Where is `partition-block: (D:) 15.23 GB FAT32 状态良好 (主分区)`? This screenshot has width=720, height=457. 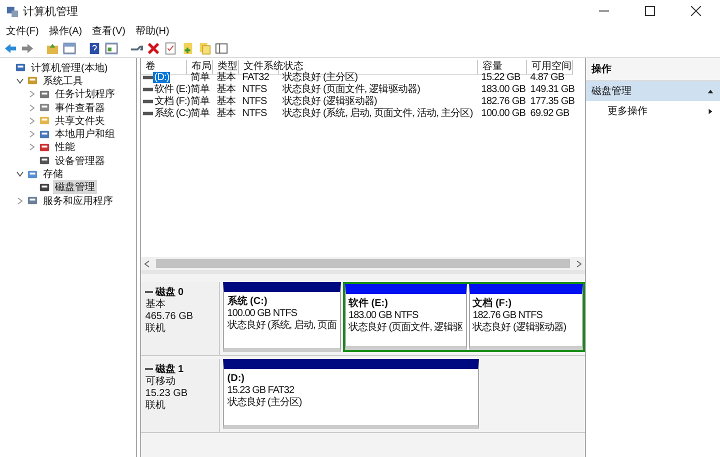 partition-block: (D:) 15.23 GB FAT32 状态良好 (主分区) is located at coordinates (351, 394).